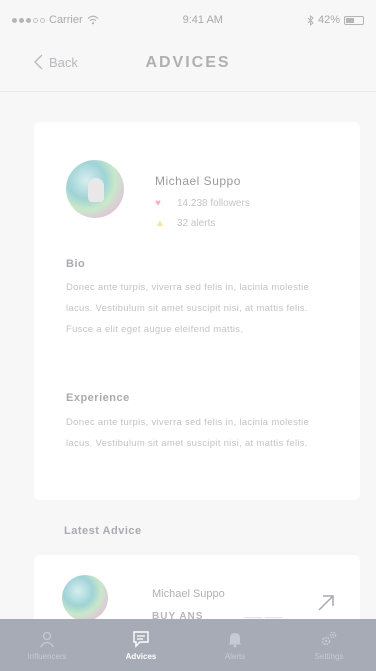 The width and height of the screenshot is (376, 671). What do you see at coordinates (141, 639) in the screenshot?
I see `chat-icon` at bounding box center [141, 639].